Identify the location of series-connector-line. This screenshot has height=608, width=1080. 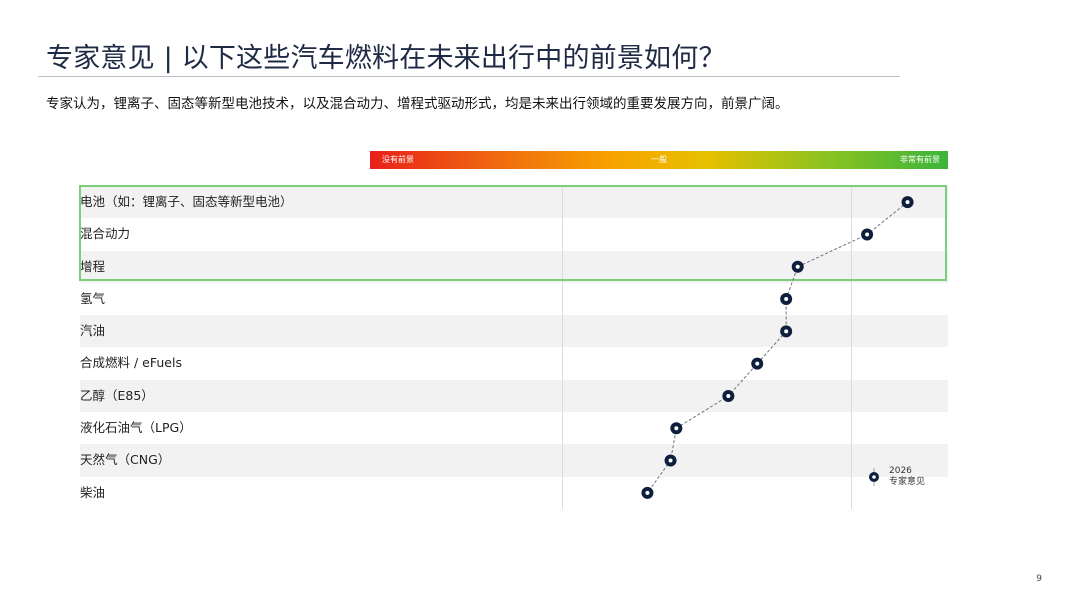
(777, 347).